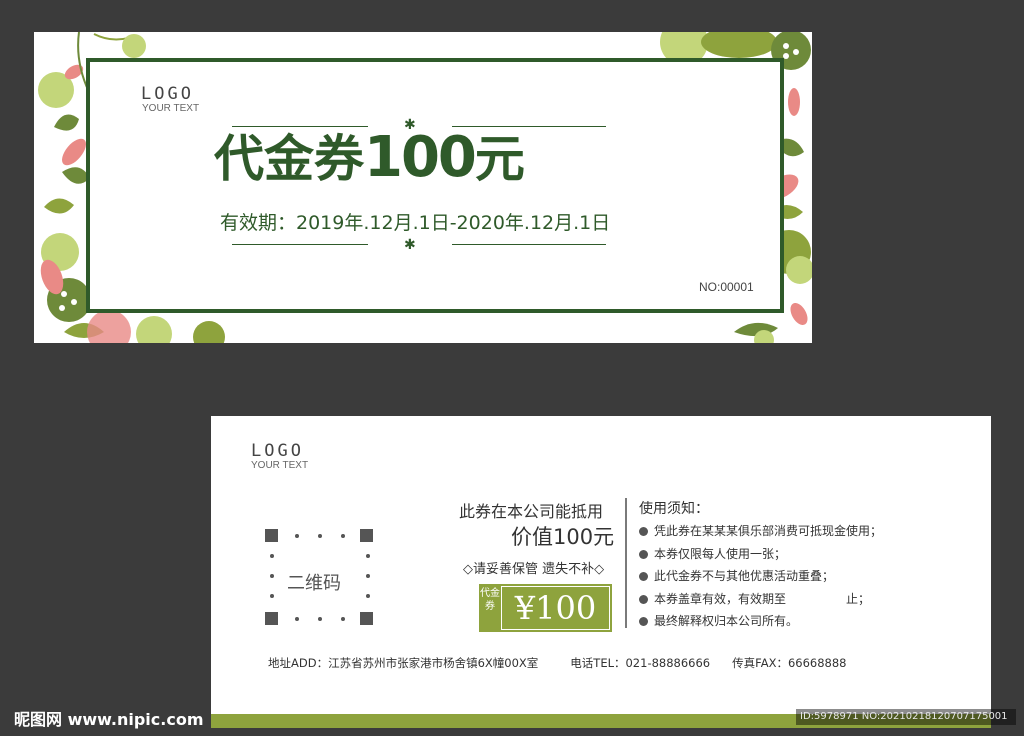 The width and height of the screenshot is (1024, 736). I want to click on notes-title: 使用须知：, so click(674, 509).